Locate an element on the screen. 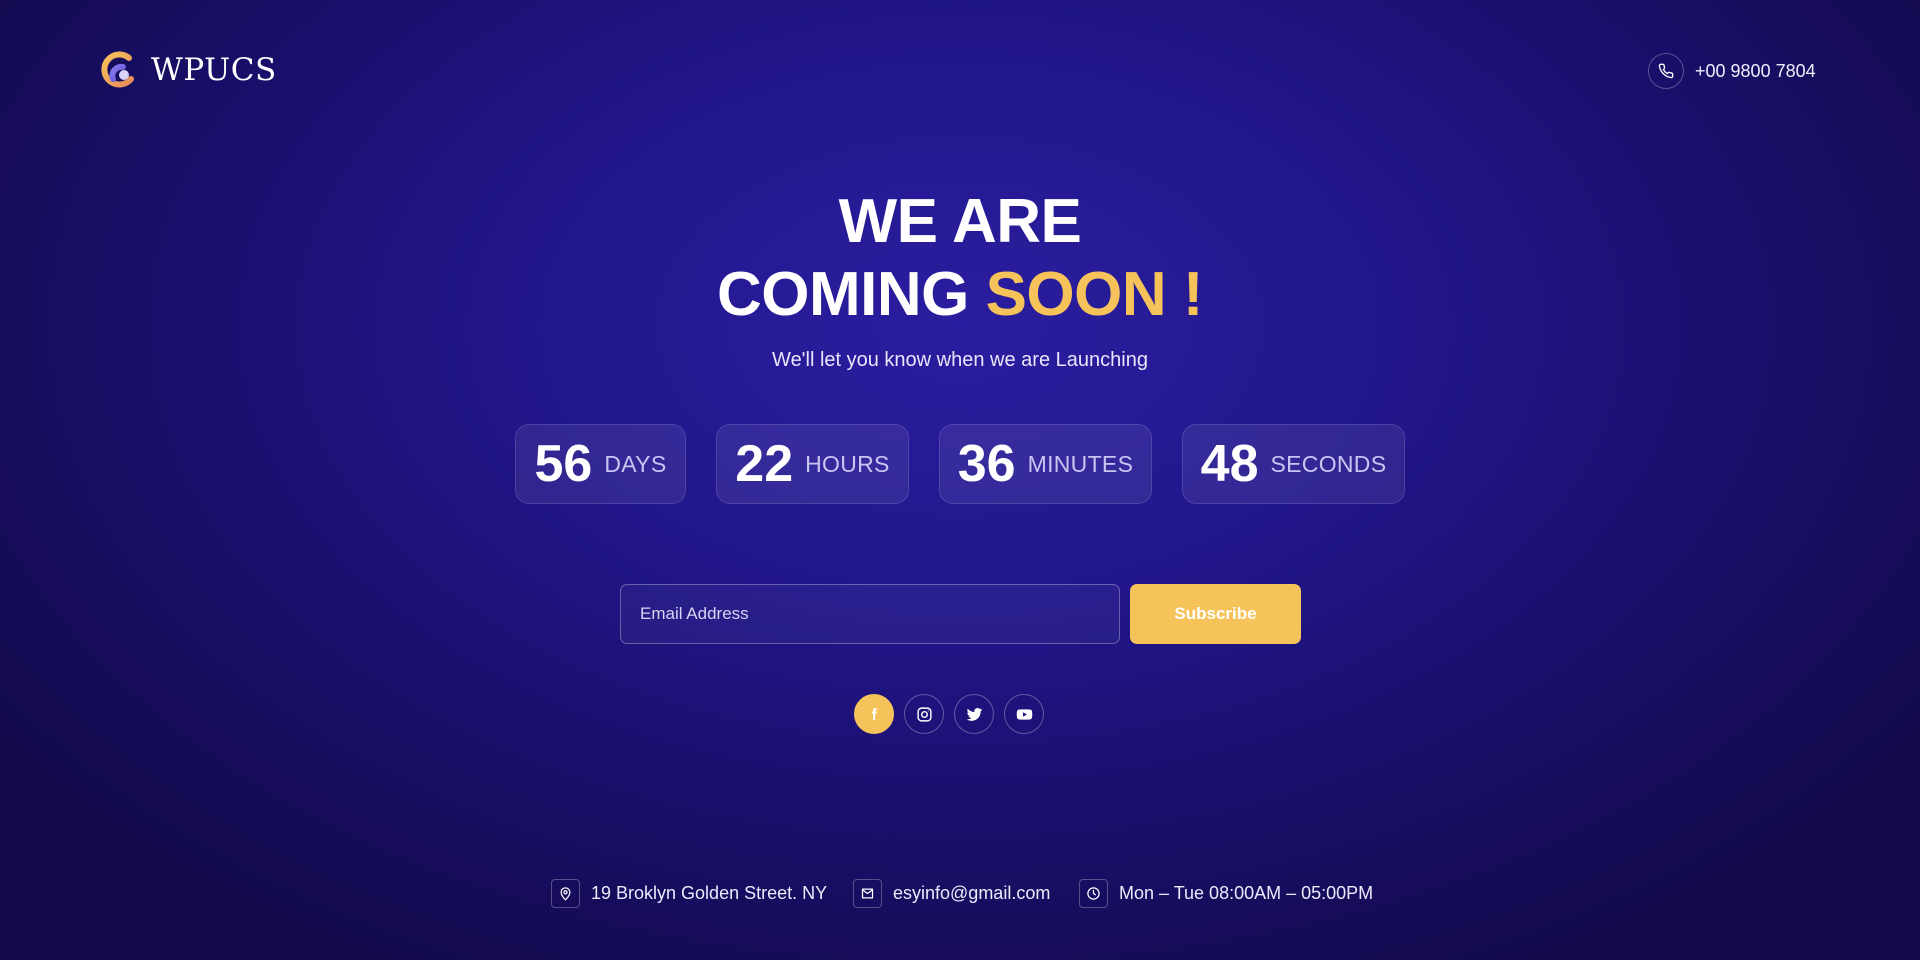  brand-logo: WPUCS is located at coordinates (188, 70).